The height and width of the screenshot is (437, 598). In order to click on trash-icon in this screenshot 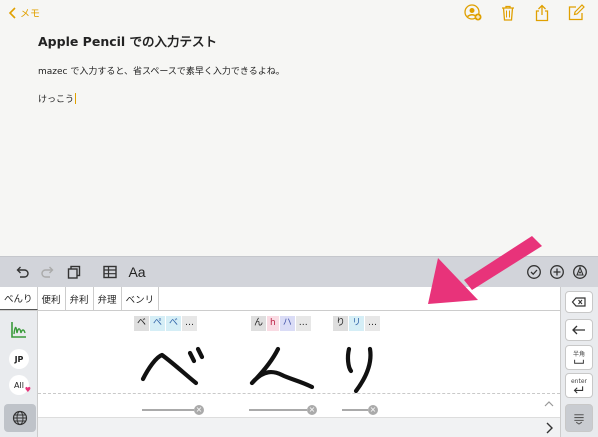, I will do `click(508, 13)`.